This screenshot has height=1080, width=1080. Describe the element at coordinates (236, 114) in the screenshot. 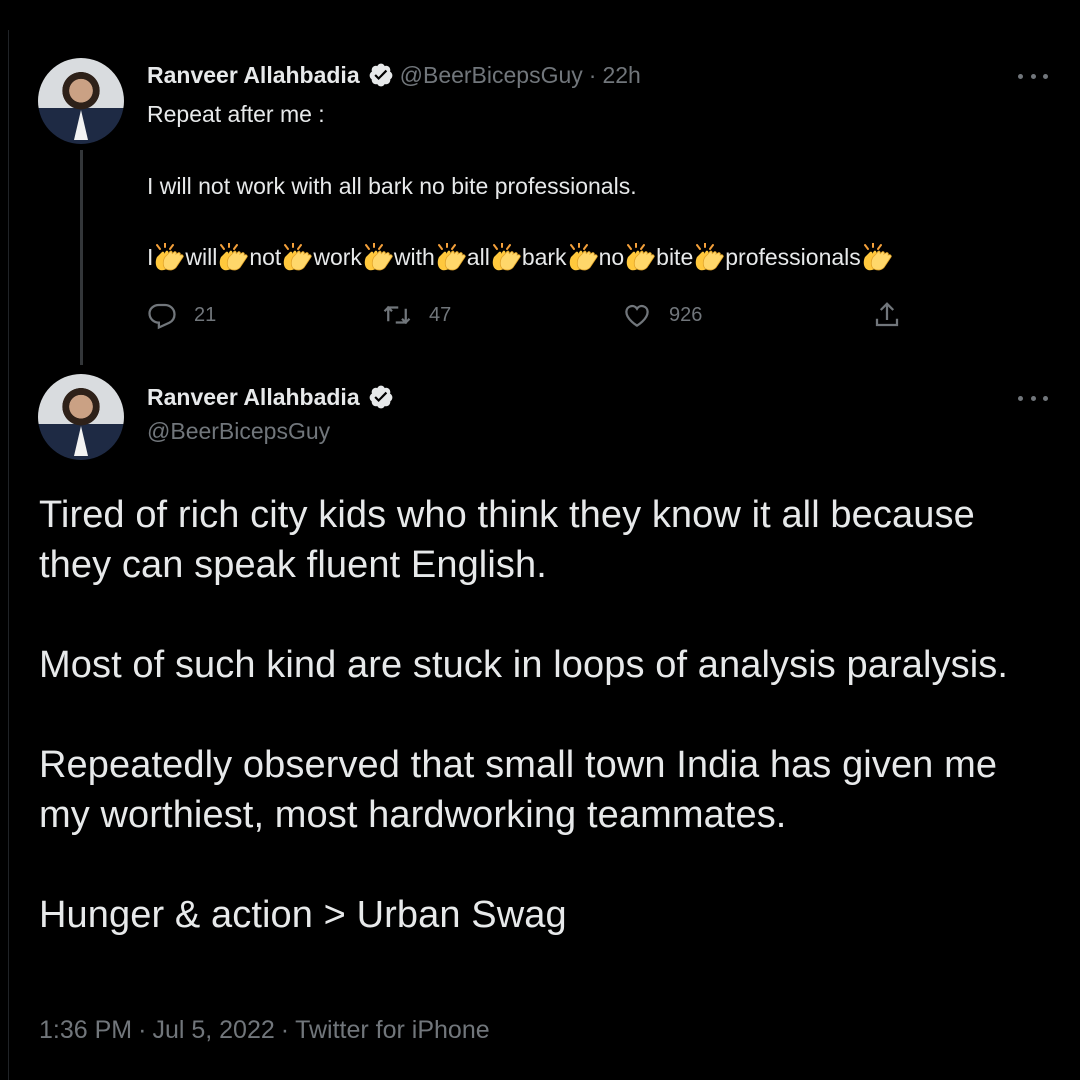

I see `tweet-text-line-1: Repeat after me :` at that location.